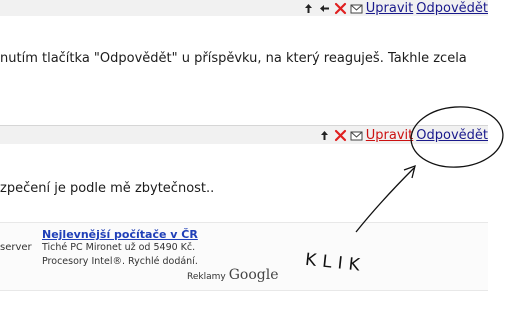  I want to click on ad-title-link: Nejlevnější počítače v ČR, so click(120, 234).